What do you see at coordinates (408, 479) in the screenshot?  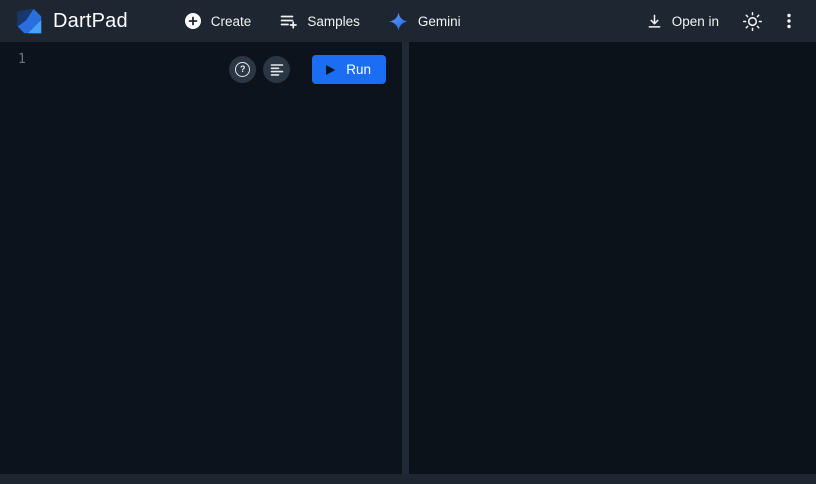 I see `status-bar` at bounding box center [408, 479].